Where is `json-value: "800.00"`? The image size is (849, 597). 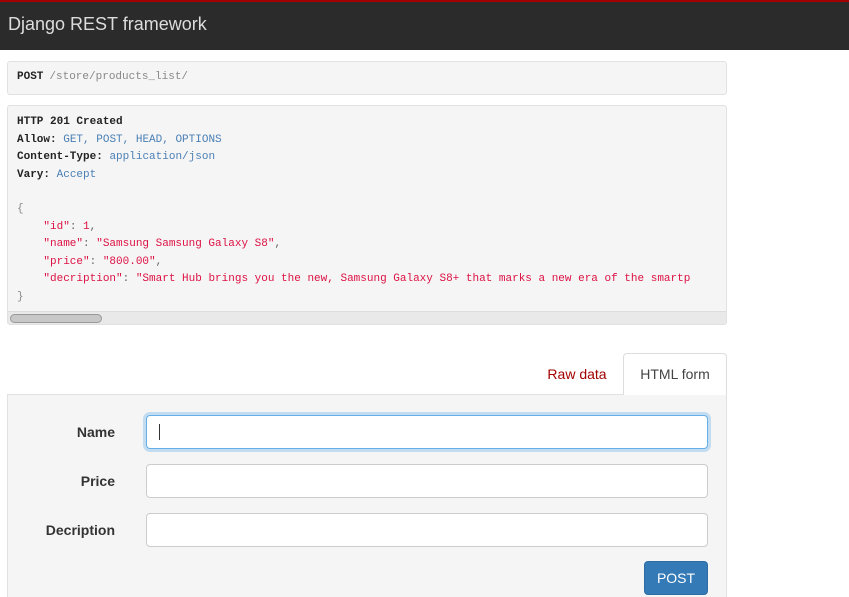
json-value: "800.00" is located at coordinates (129, 261).